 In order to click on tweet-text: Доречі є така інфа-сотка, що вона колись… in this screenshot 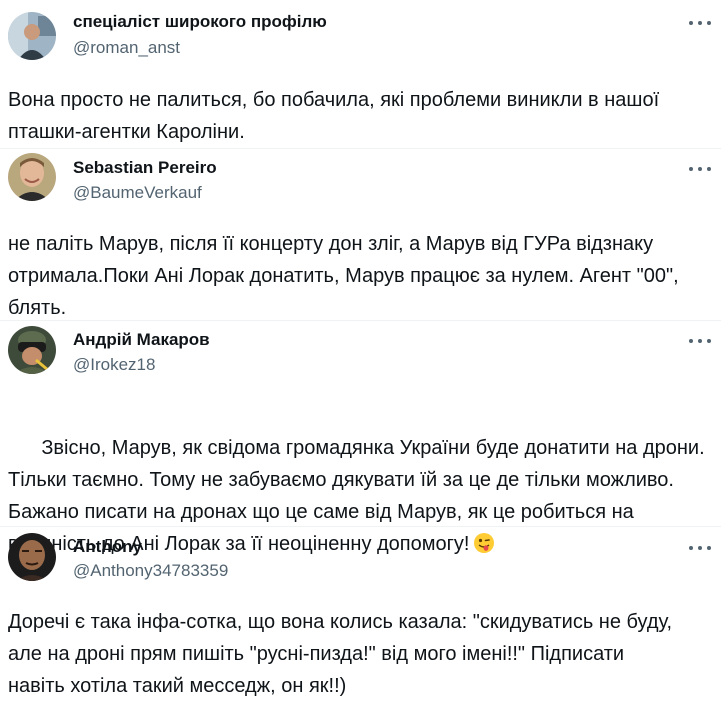, I will do `click(340, 654)`.